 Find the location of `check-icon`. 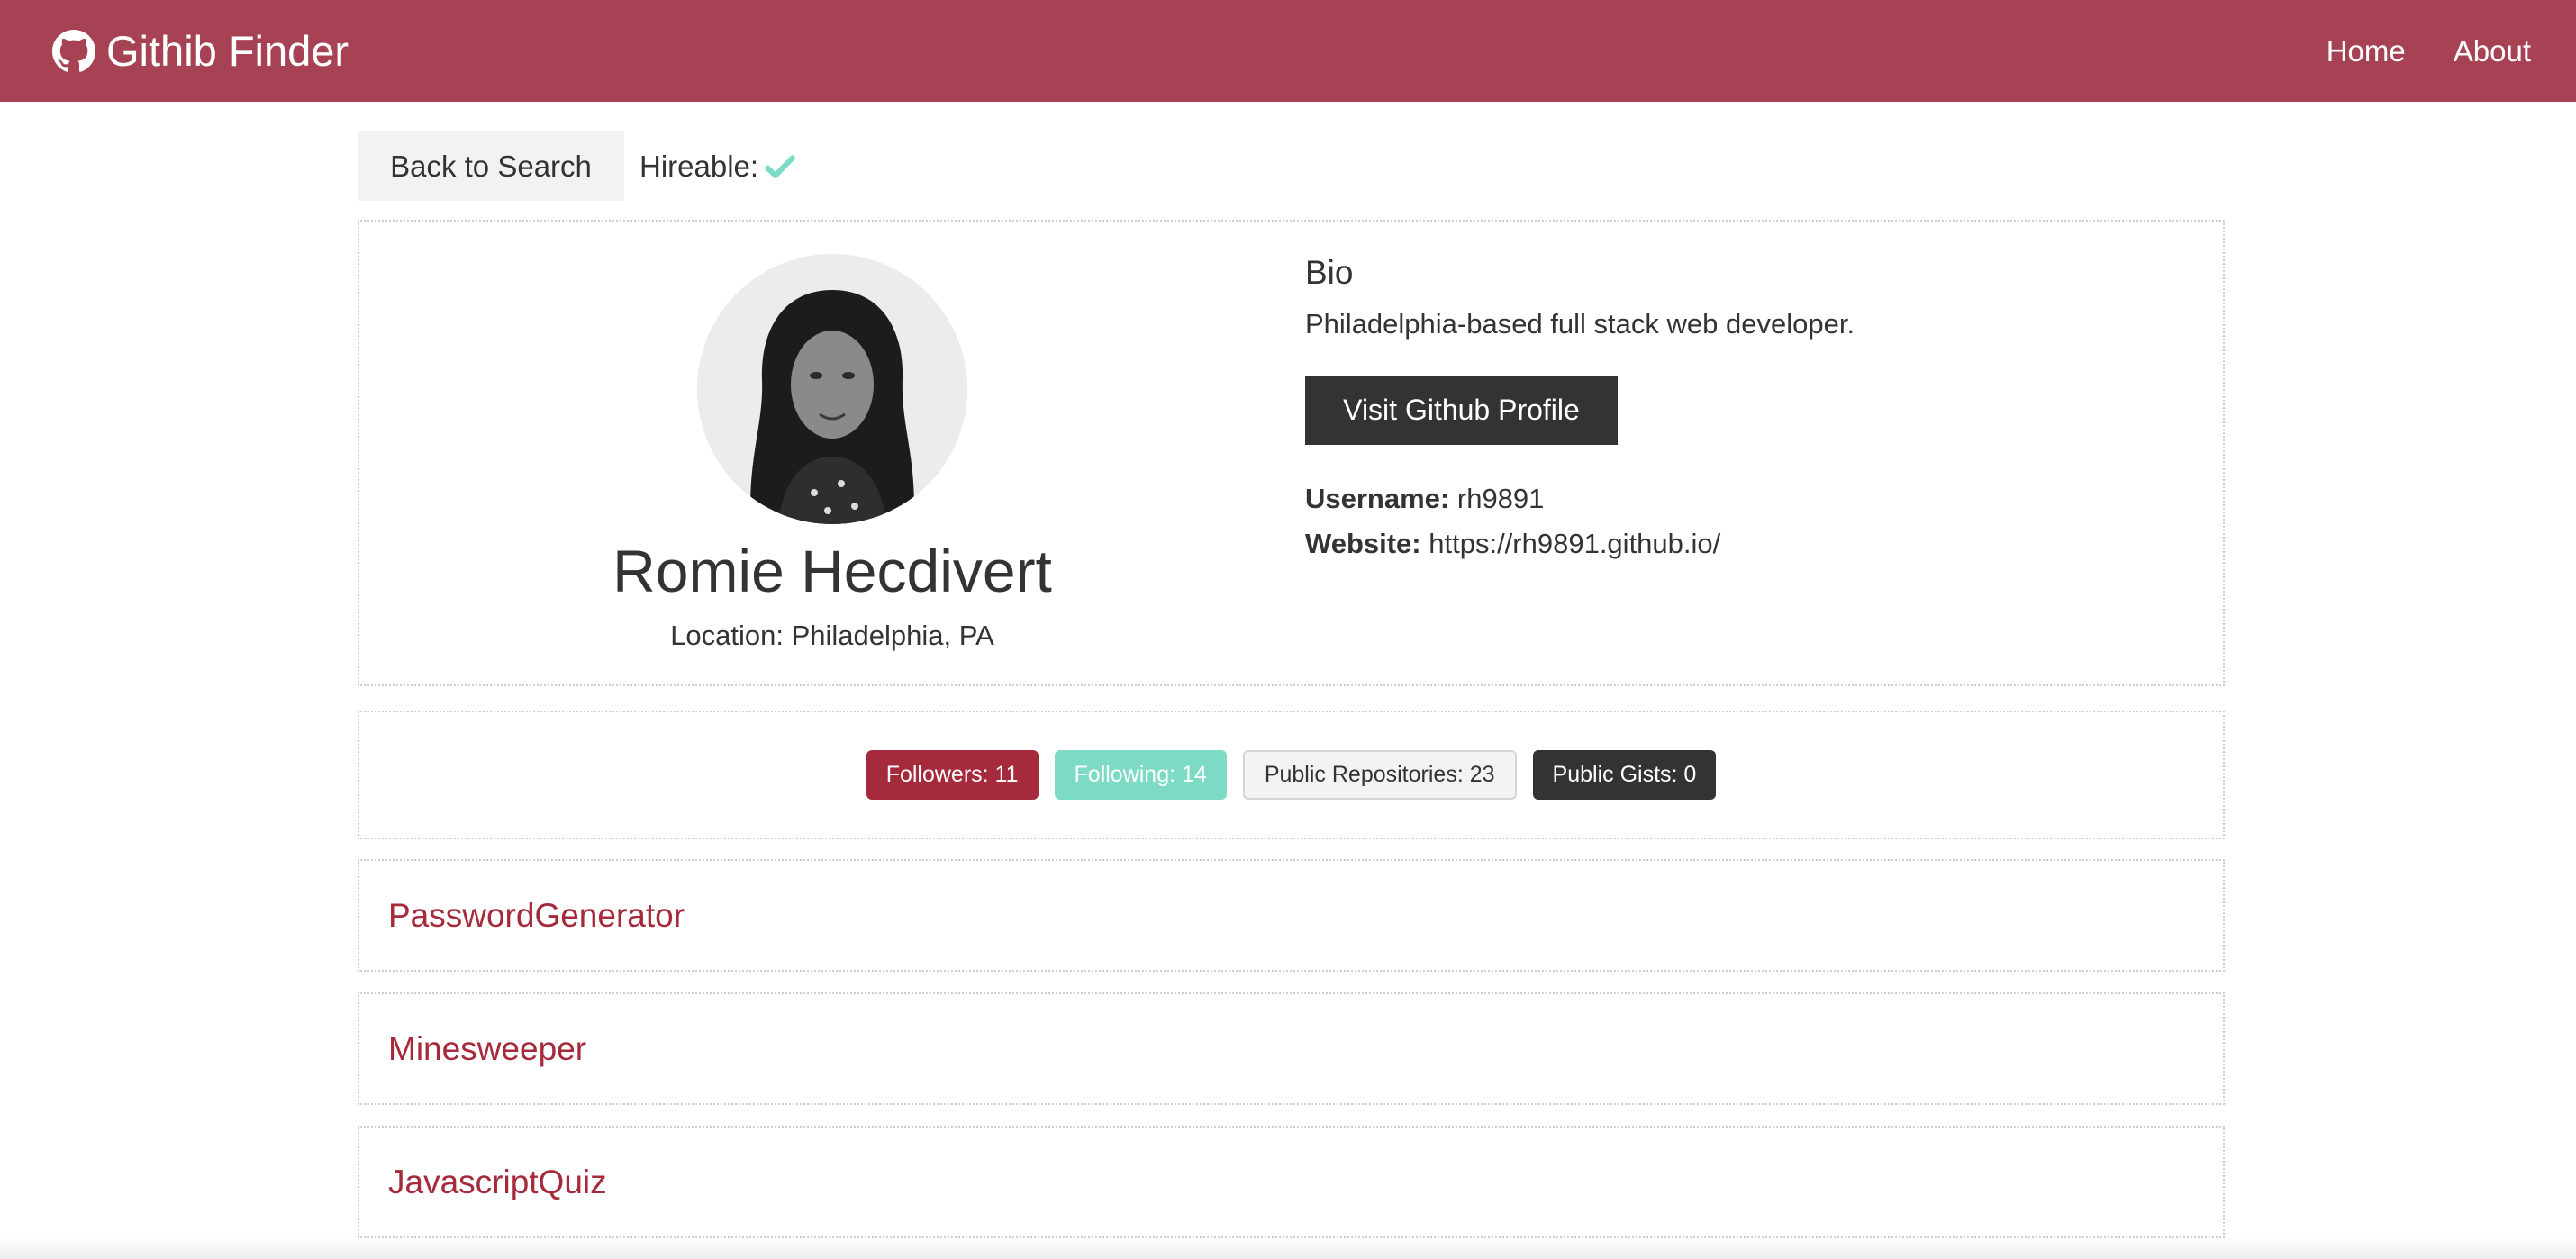

check-icon is located at coordinates (780, 166).